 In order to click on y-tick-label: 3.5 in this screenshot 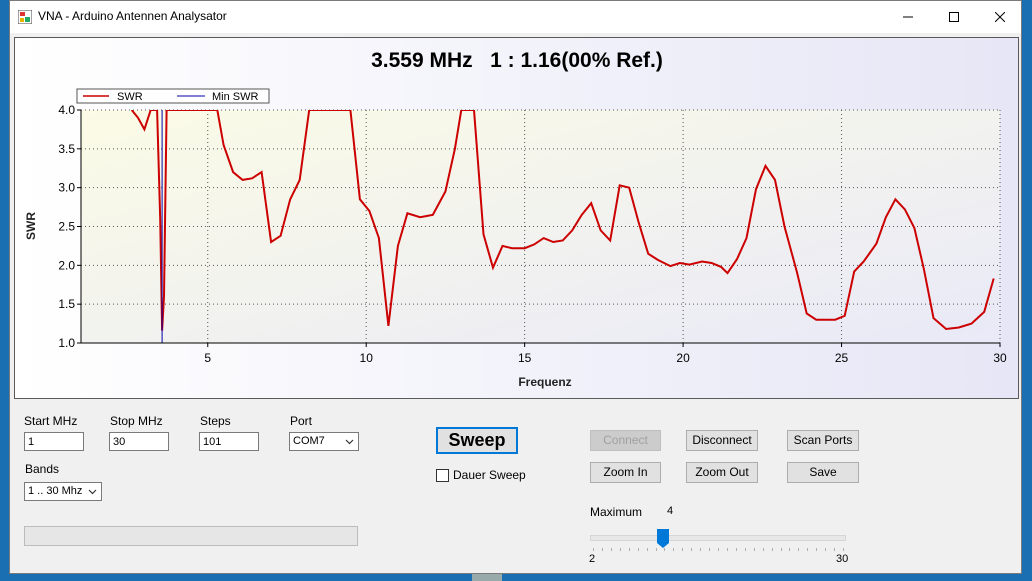, I will do `click(66, 149)`.